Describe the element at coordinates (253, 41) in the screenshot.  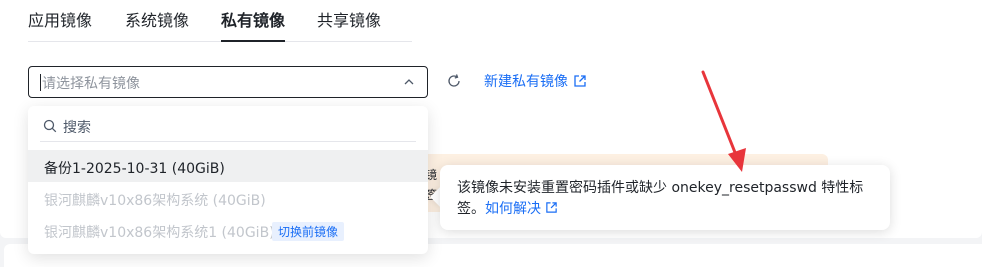
I see `active-tab-indicator` at that location.